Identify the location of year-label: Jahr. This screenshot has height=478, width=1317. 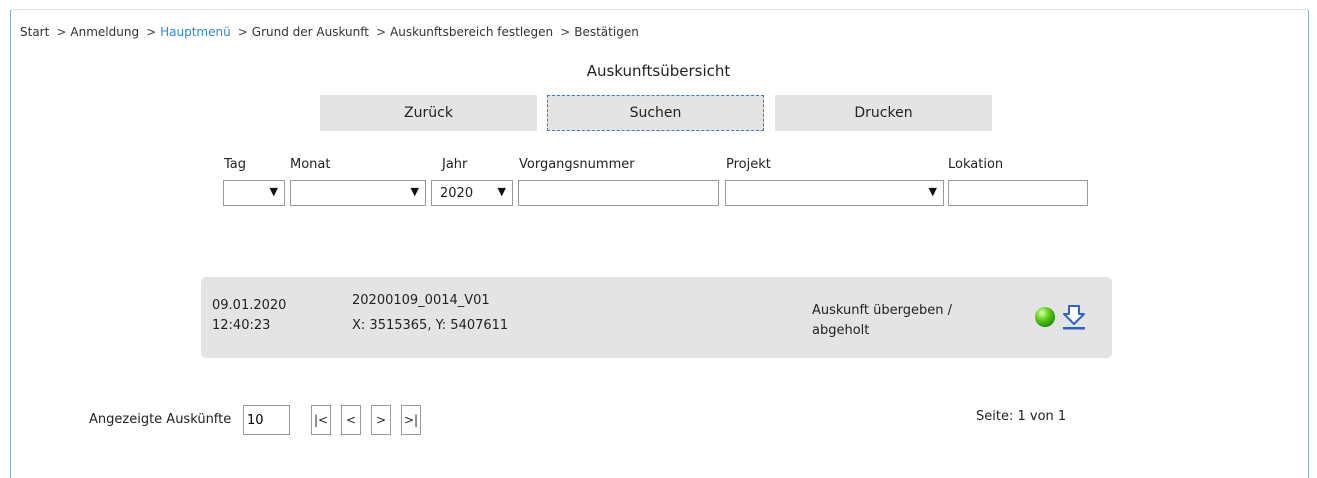
(455, 164).